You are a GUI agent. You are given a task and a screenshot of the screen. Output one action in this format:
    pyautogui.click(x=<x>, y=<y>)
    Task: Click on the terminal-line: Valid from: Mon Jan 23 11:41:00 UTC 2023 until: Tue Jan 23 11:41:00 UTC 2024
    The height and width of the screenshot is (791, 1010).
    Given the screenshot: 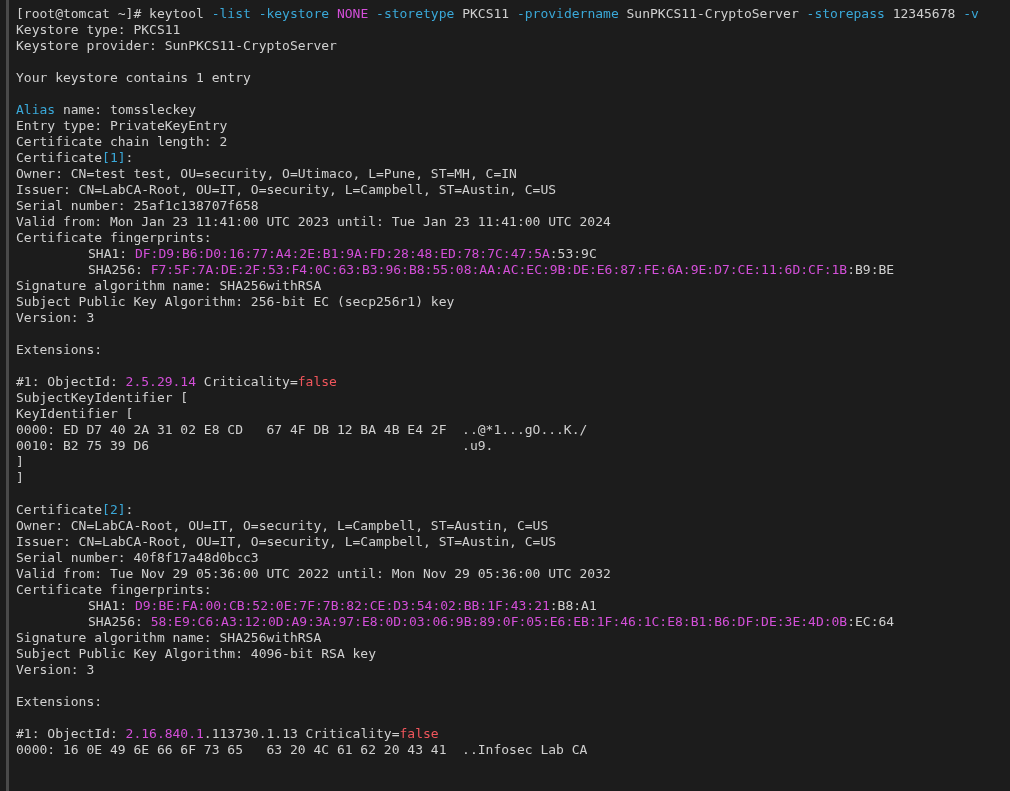 What is the action you would take?
    pyautogui.click(x=314, y=222)
    